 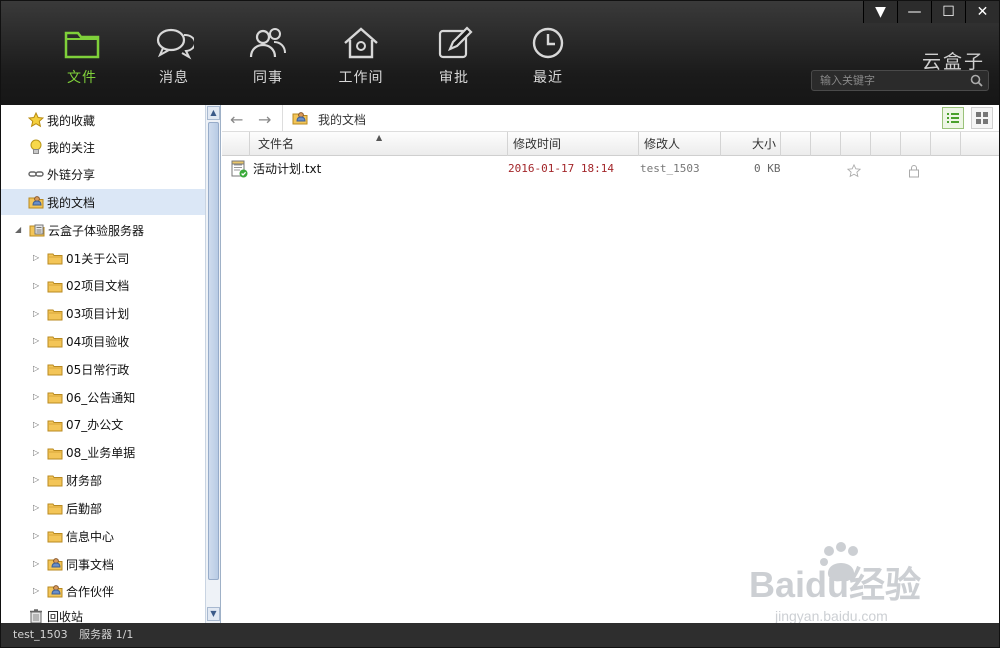 What do you see at coordinates (213, 614) in the screenshot?
I see `scroll-down-button: ▼` at bounding box center [213, 614].